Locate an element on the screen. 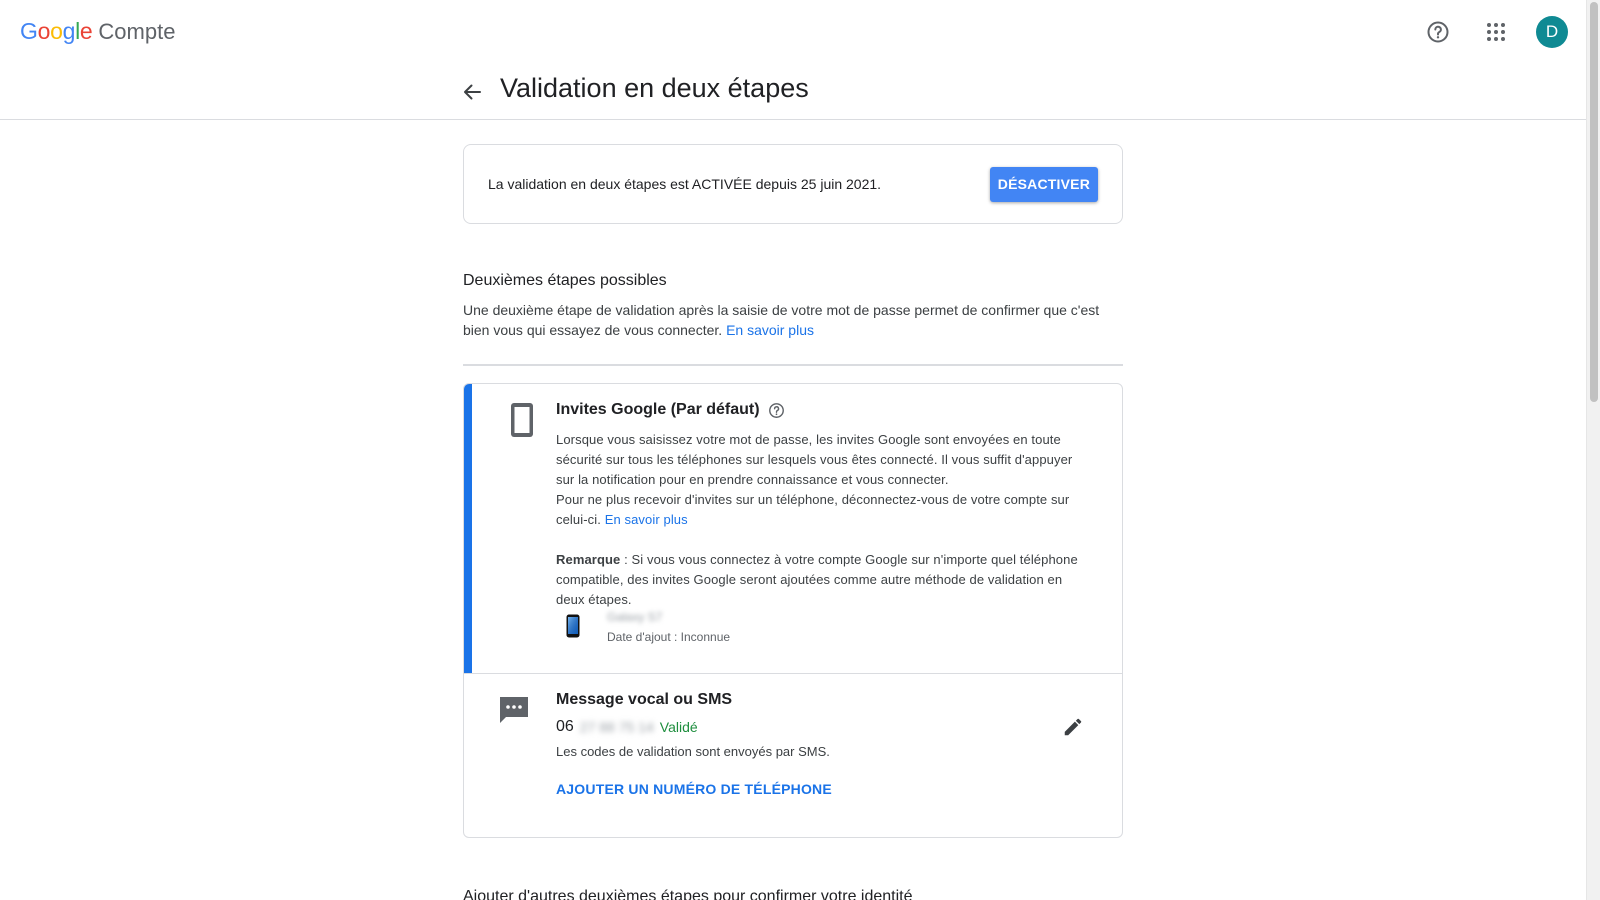 This screenshot has width=1600, height=900. device-row: Galaxy S7 Date d'ajout : Inconnue is located at coordinates (821, 630).